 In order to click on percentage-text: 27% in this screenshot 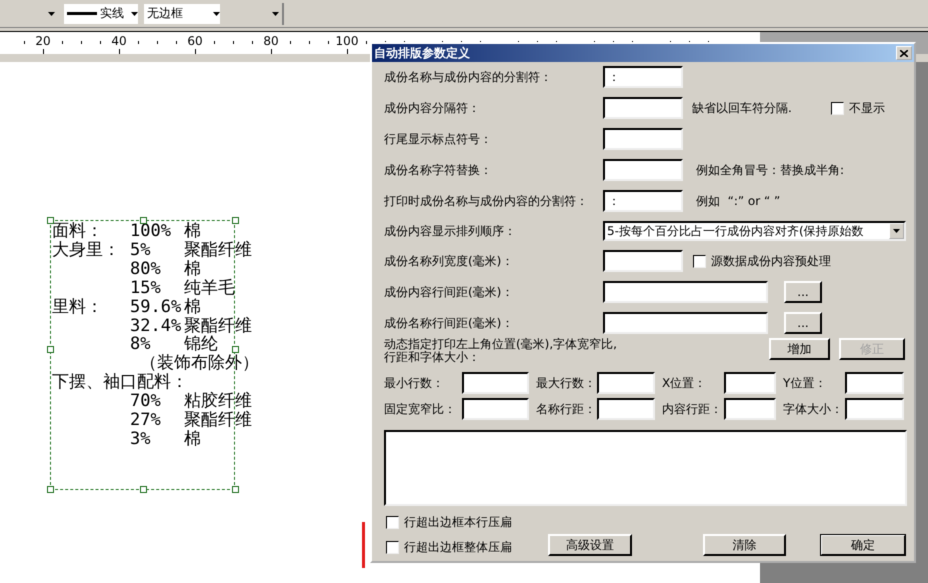, I will do `click(146, 420)`.